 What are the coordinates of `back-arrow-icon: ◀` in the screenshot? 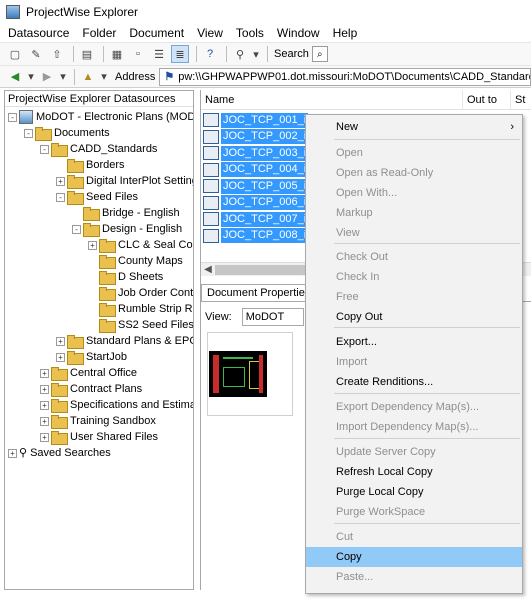 It's located at (15, 77).